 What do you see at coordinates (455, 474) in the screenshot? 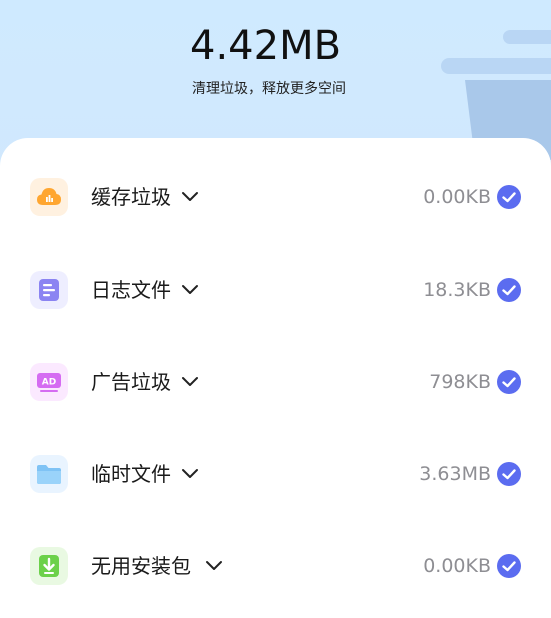
I see `list-item-size: 3.63MB` at bounding box center [455, 474].